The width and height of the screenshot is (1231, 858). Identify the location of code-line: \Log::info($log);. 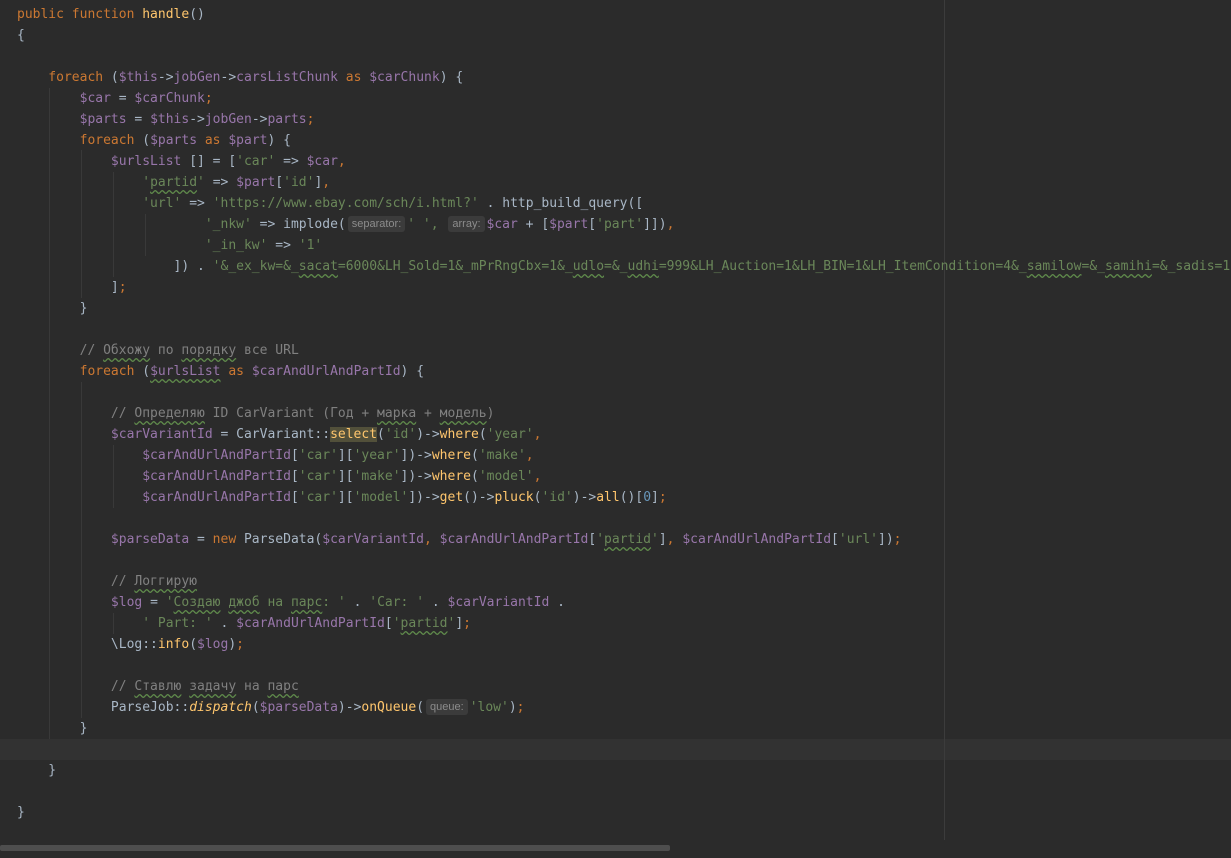
(130, 644).